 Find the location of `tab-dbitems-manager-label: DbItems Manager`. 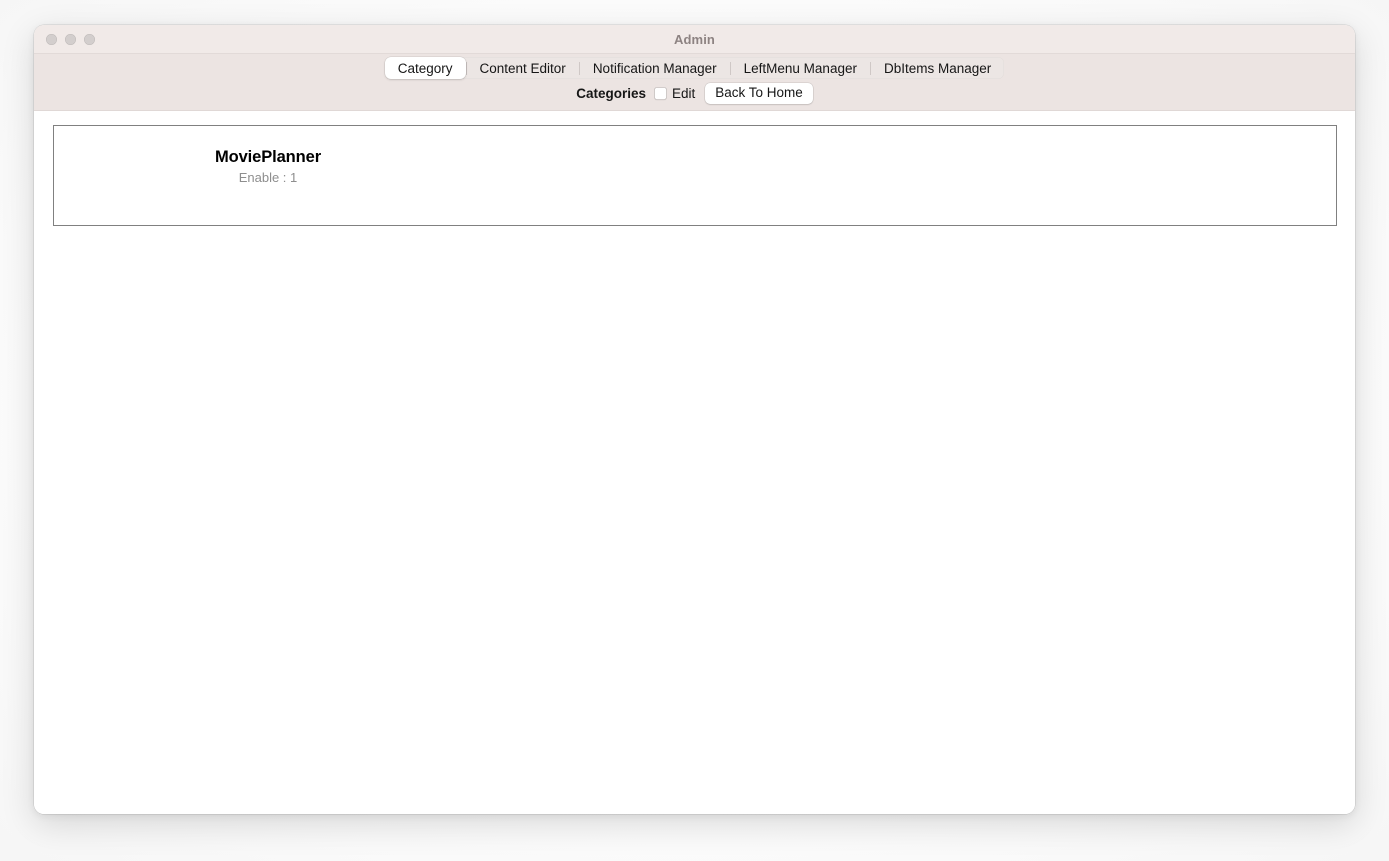

tab-dbitems-manager-label: DbItems Manager is located at coordinates (937, 68).